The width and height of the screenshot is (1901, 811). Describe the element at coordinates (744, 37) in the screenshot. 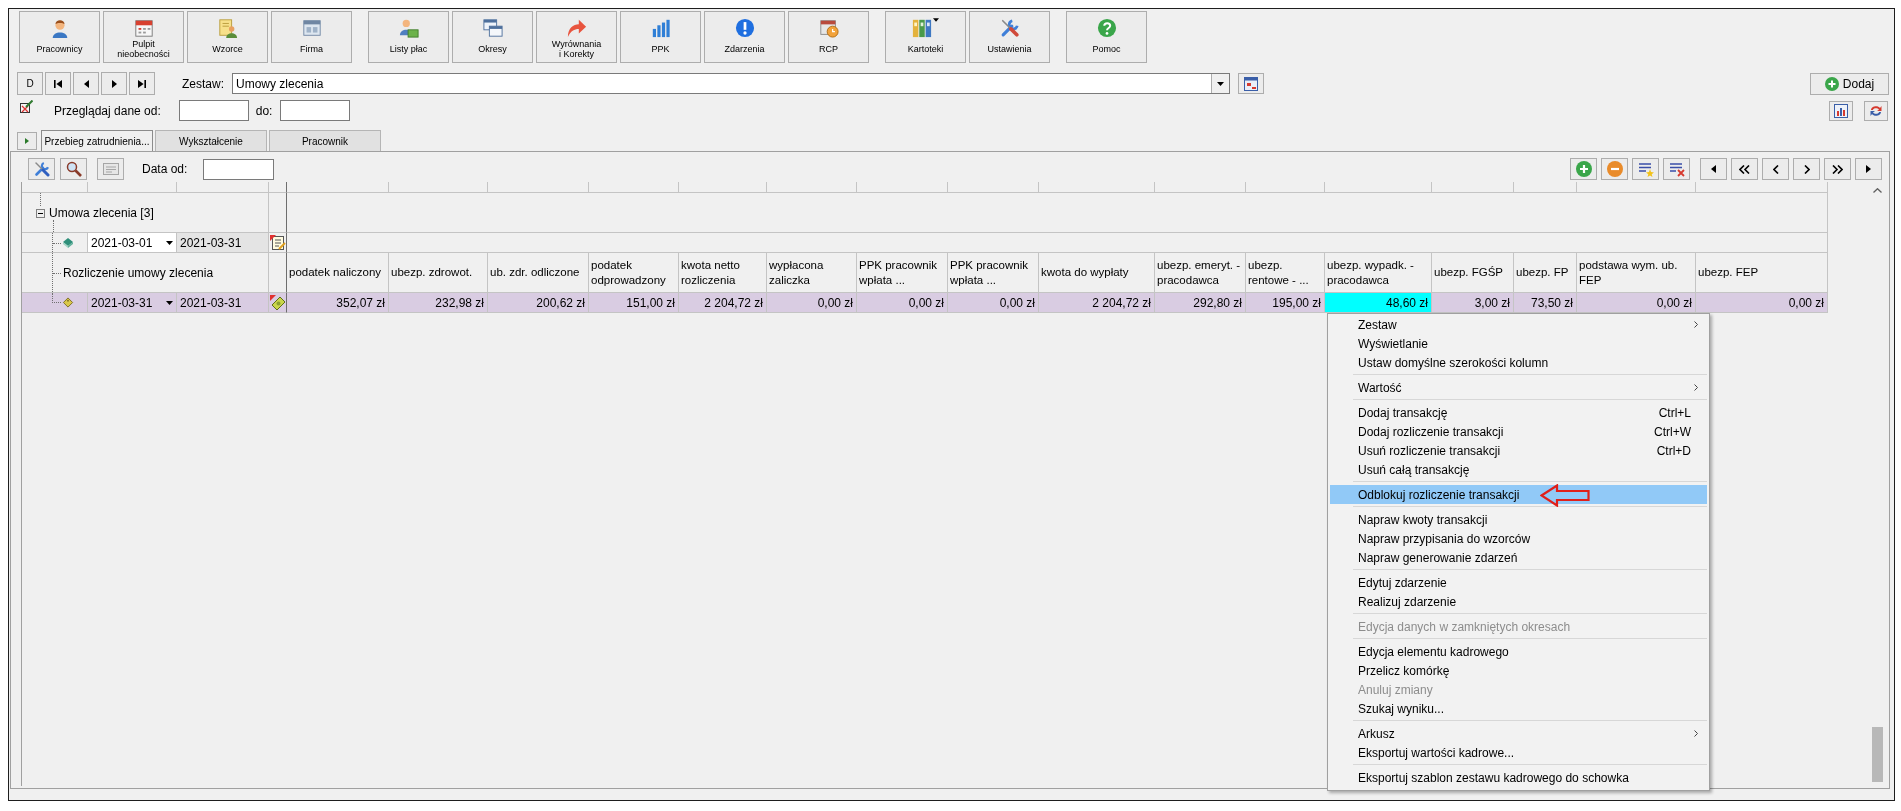

I see `toolbar-button: Zdarzenia` at that location.